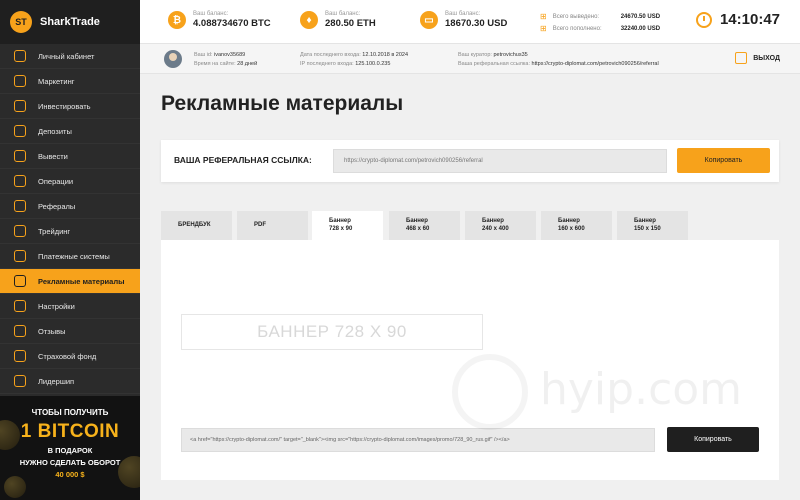  I want to click on sidebar-item: Рекламные материалы, so click(70, 281).